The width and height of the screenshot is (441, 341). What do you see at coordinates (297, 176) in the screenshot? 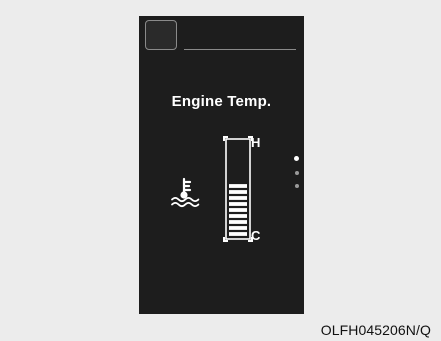
I see `page-indicator` at bounding box center [297, 176].